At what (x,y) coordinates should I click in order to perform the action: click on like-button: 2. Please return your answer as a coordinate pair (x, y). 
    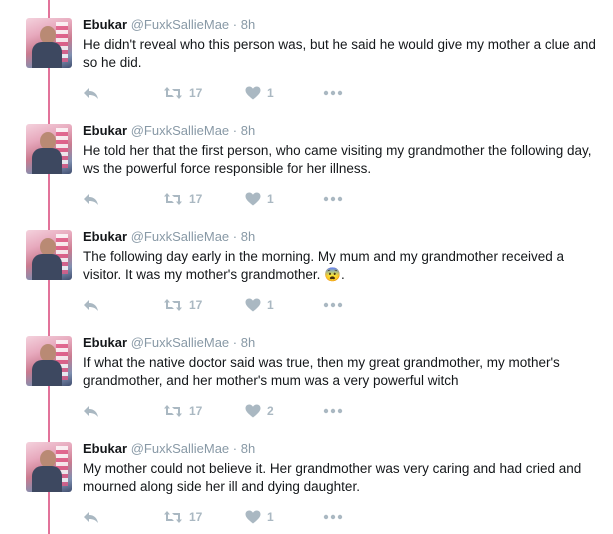
    Looking at the image, I should click on (259, 411).